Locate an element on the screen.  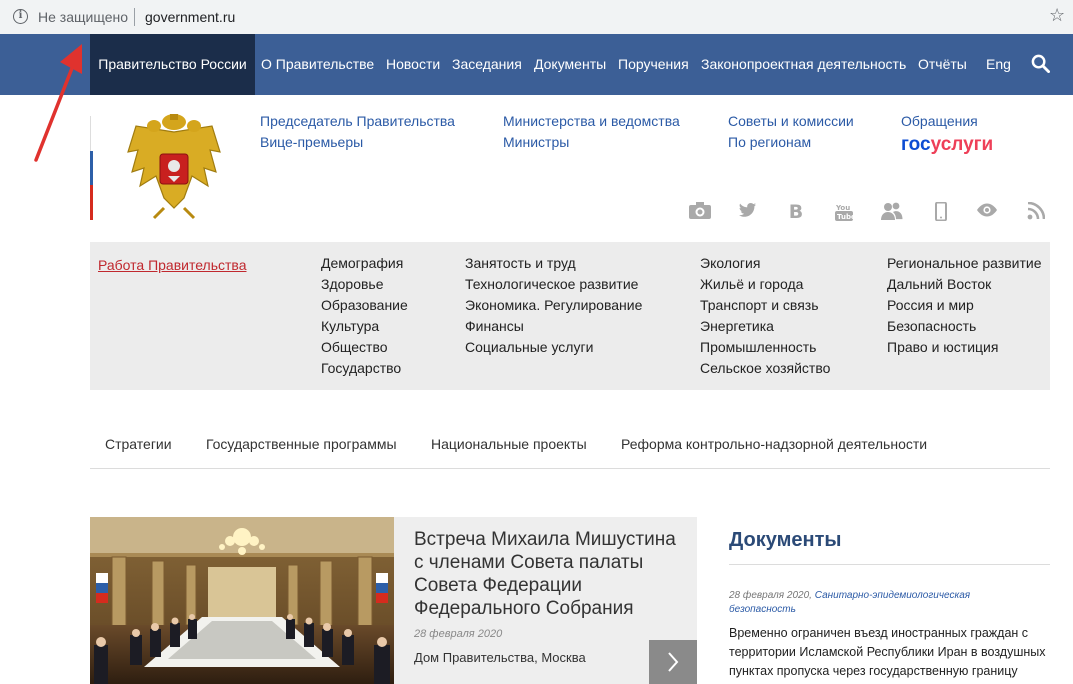
topic-link: Сельское хозяйство is located at coordinates (765, 368).